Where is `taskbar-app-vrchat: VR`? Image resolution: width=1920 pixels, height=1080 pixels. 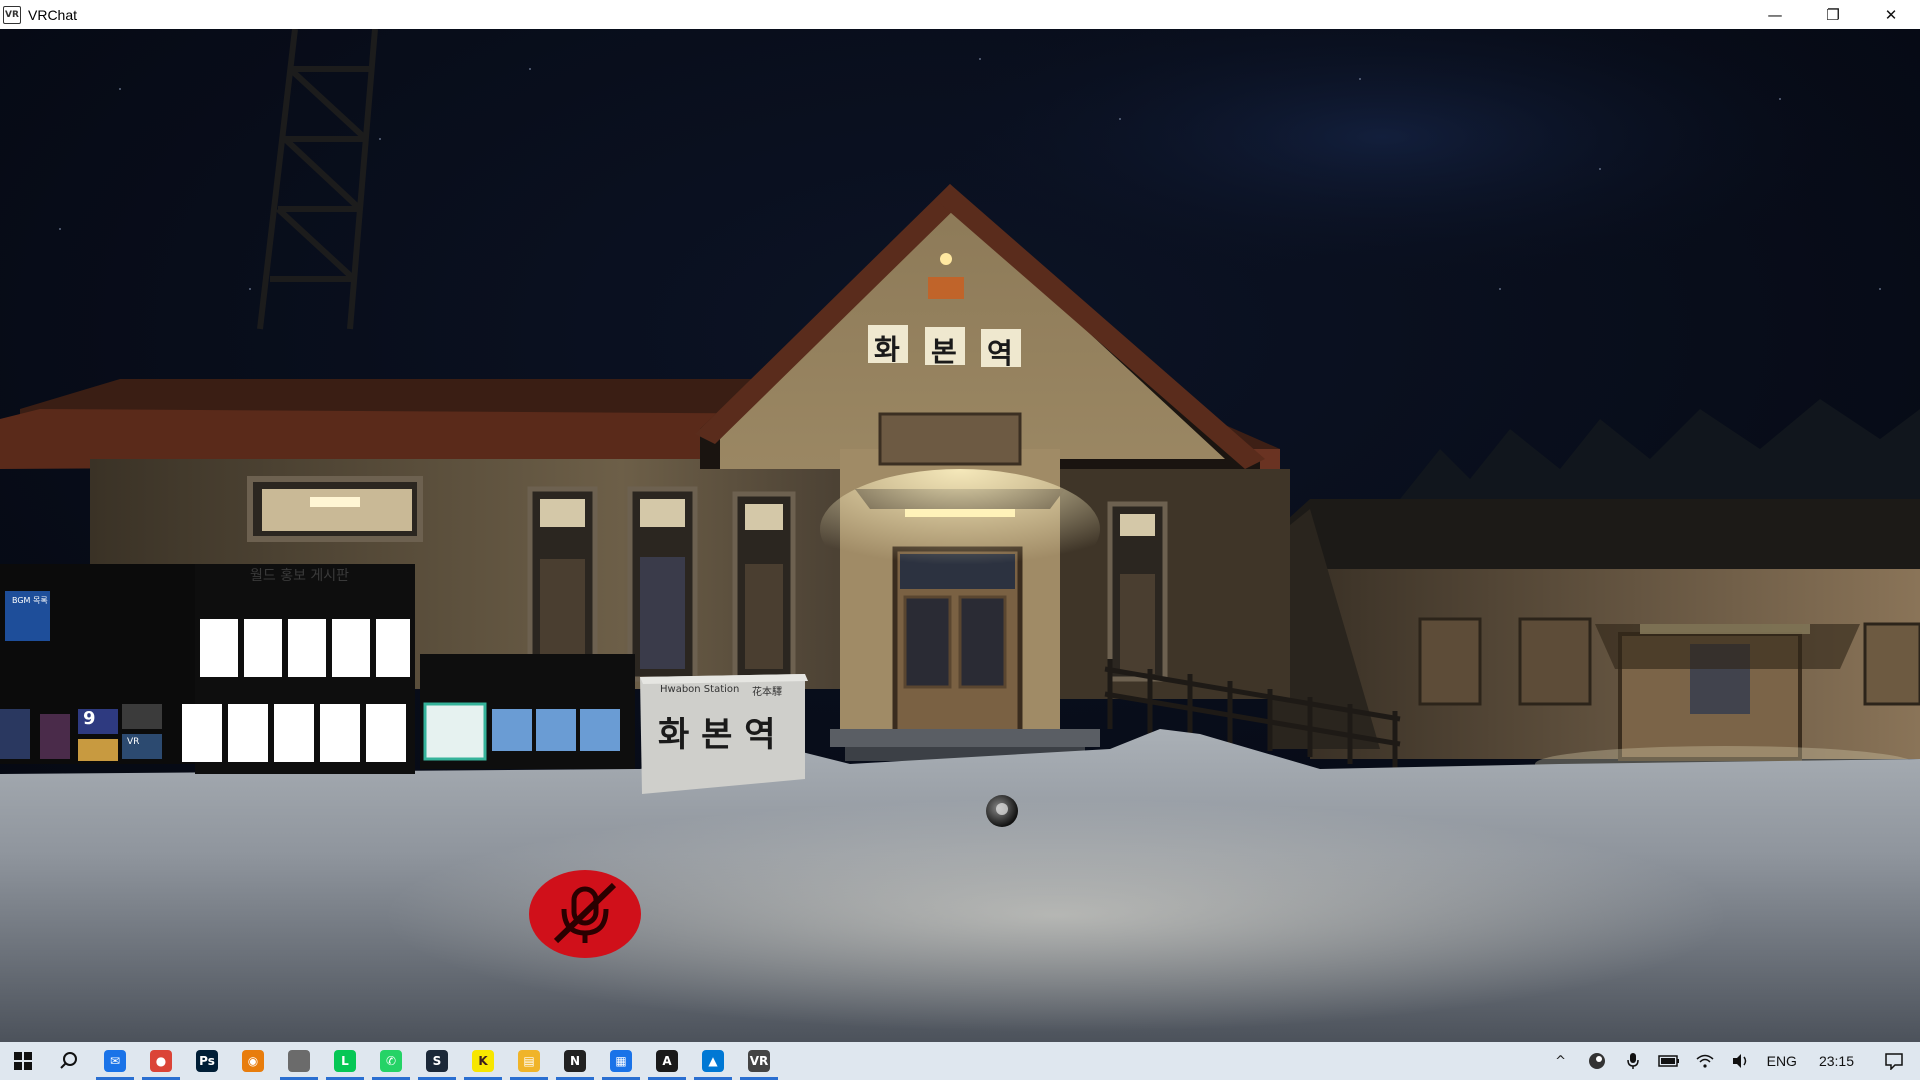 taskbar-app-vrchat: VR is located at coordinates (759, 1061).